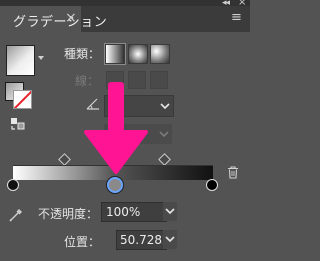  What do you see at coordinates (68, 214) in the screenshot?
I see `opacity-label: 不透明度：` at bounding box center [68, 214].